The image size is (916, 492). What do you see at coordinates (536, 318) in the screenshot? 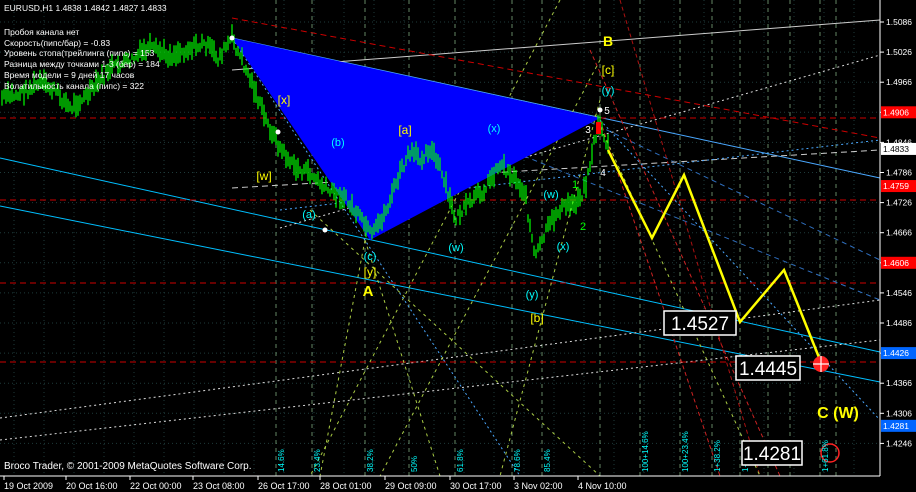
I see `wave-label: [b]` at bounding box center [536, 318].